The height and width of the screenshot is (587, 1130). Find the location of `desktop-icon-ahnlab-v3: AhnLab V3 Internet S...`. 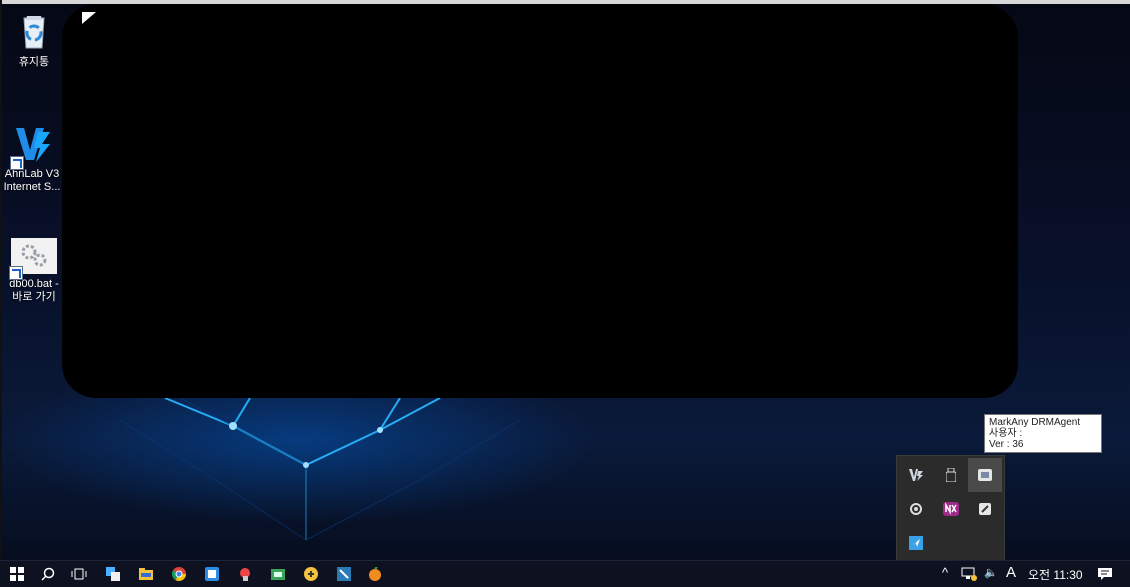

desktop-icon-ahnlab-v3: AhnLab V3 Internet S... is located at coordinates (32, 159).